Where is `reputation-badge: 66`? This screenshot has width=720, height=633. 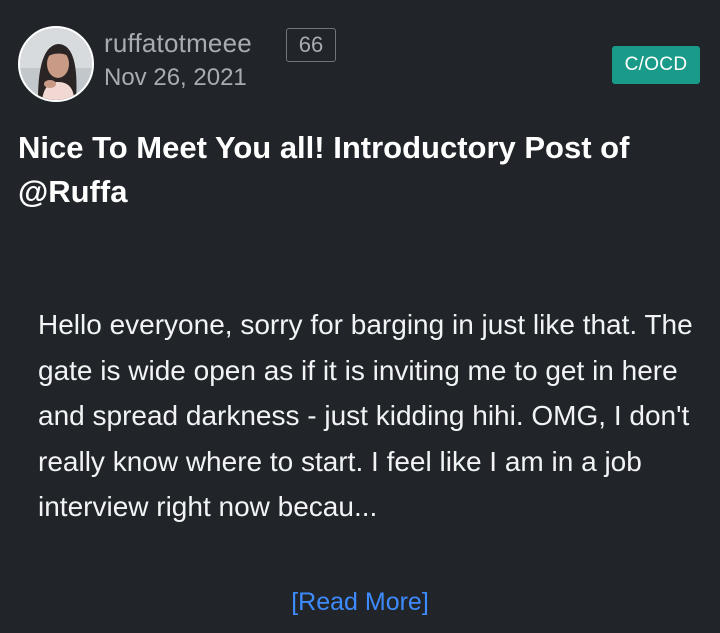 reputation-badge: 66 is located at coordinates (311, 45).